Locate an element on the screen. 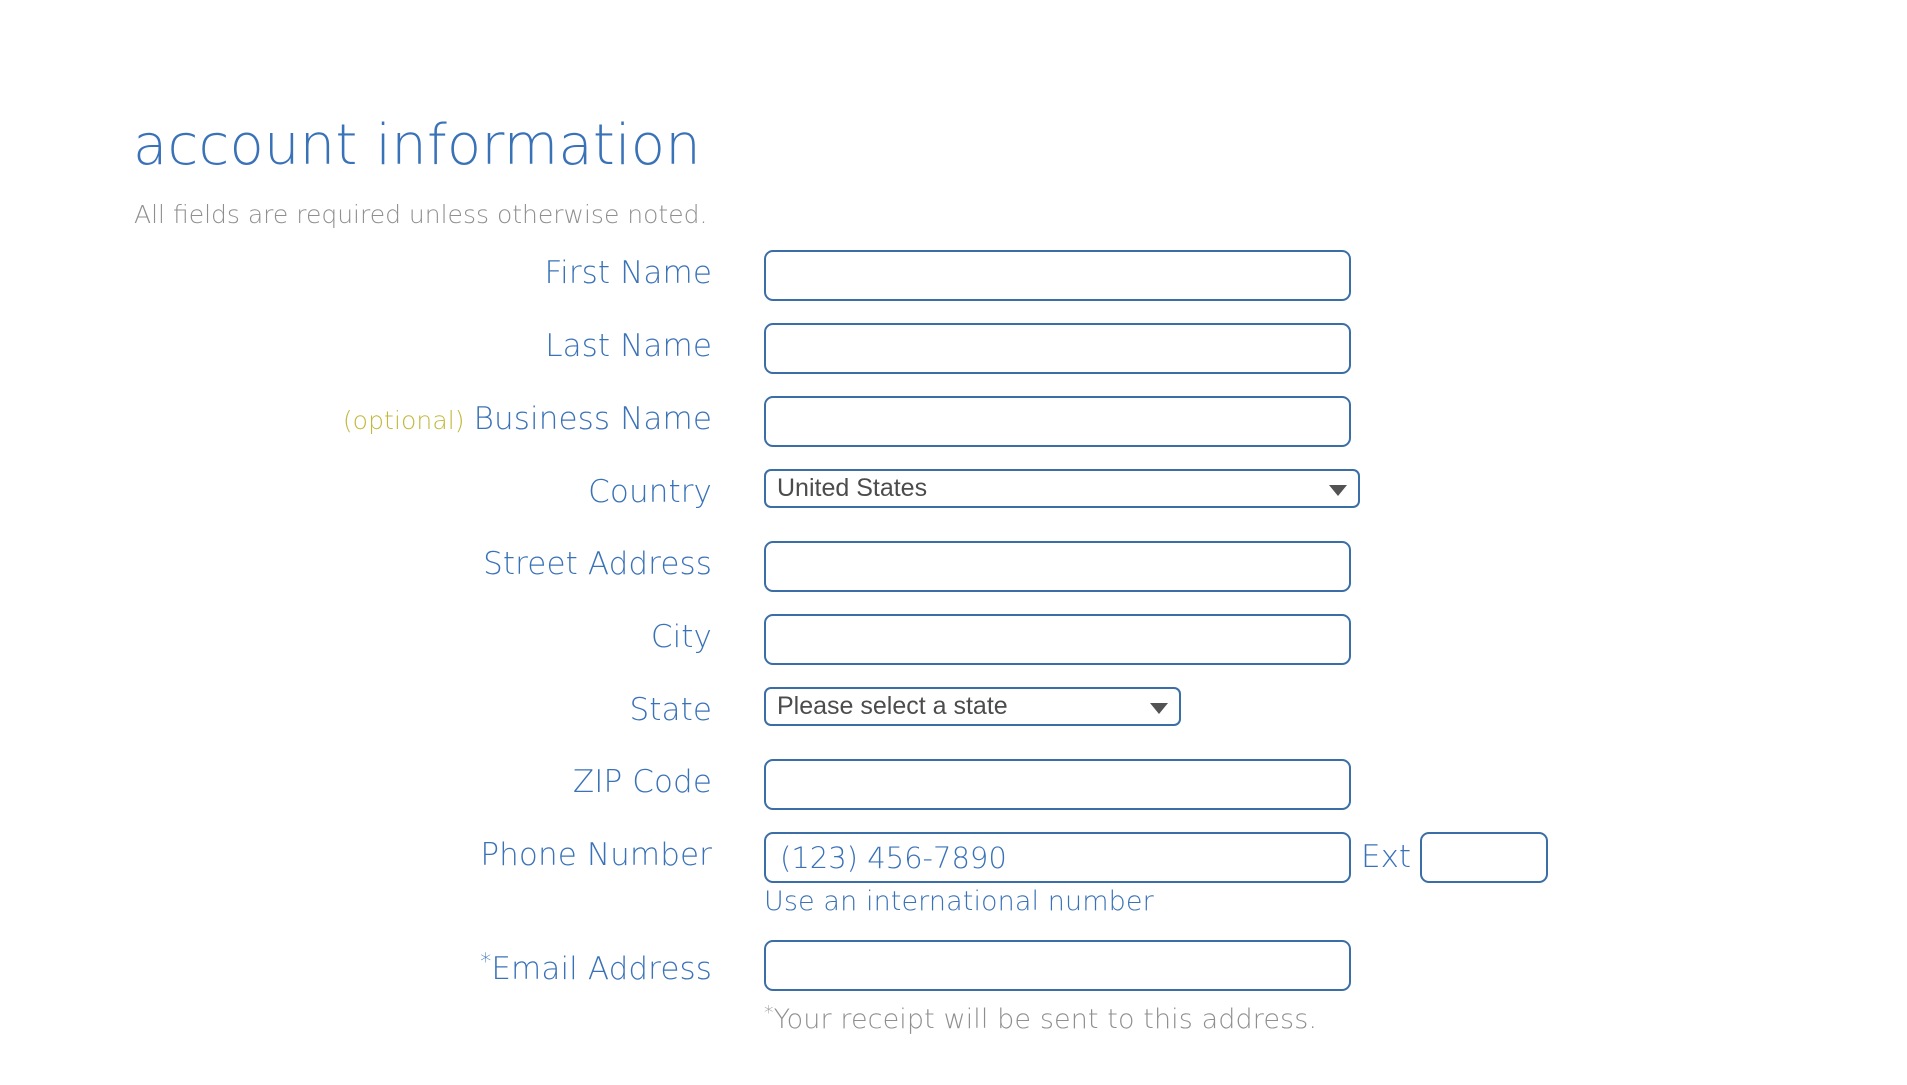  last-name-input is located at coordinates (1057, 348).